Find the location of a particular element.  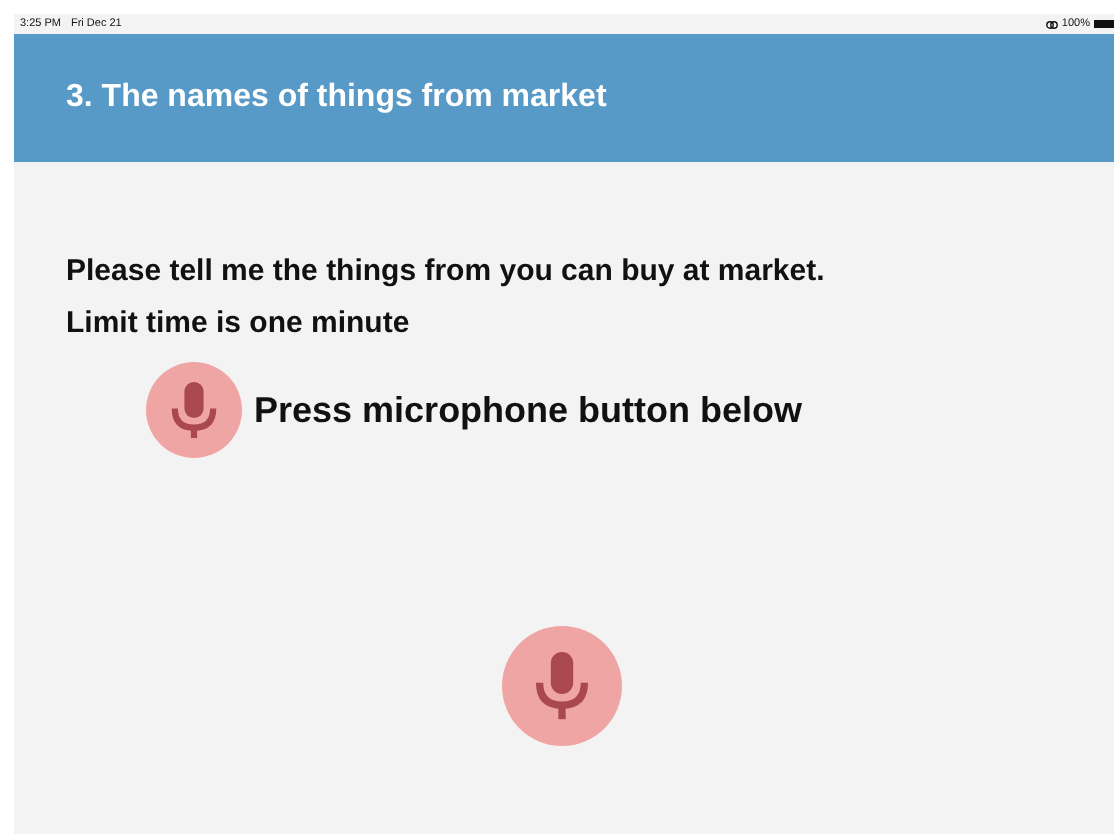

instruction-text: Limit time is one minute is located at coordinates (239, 324).